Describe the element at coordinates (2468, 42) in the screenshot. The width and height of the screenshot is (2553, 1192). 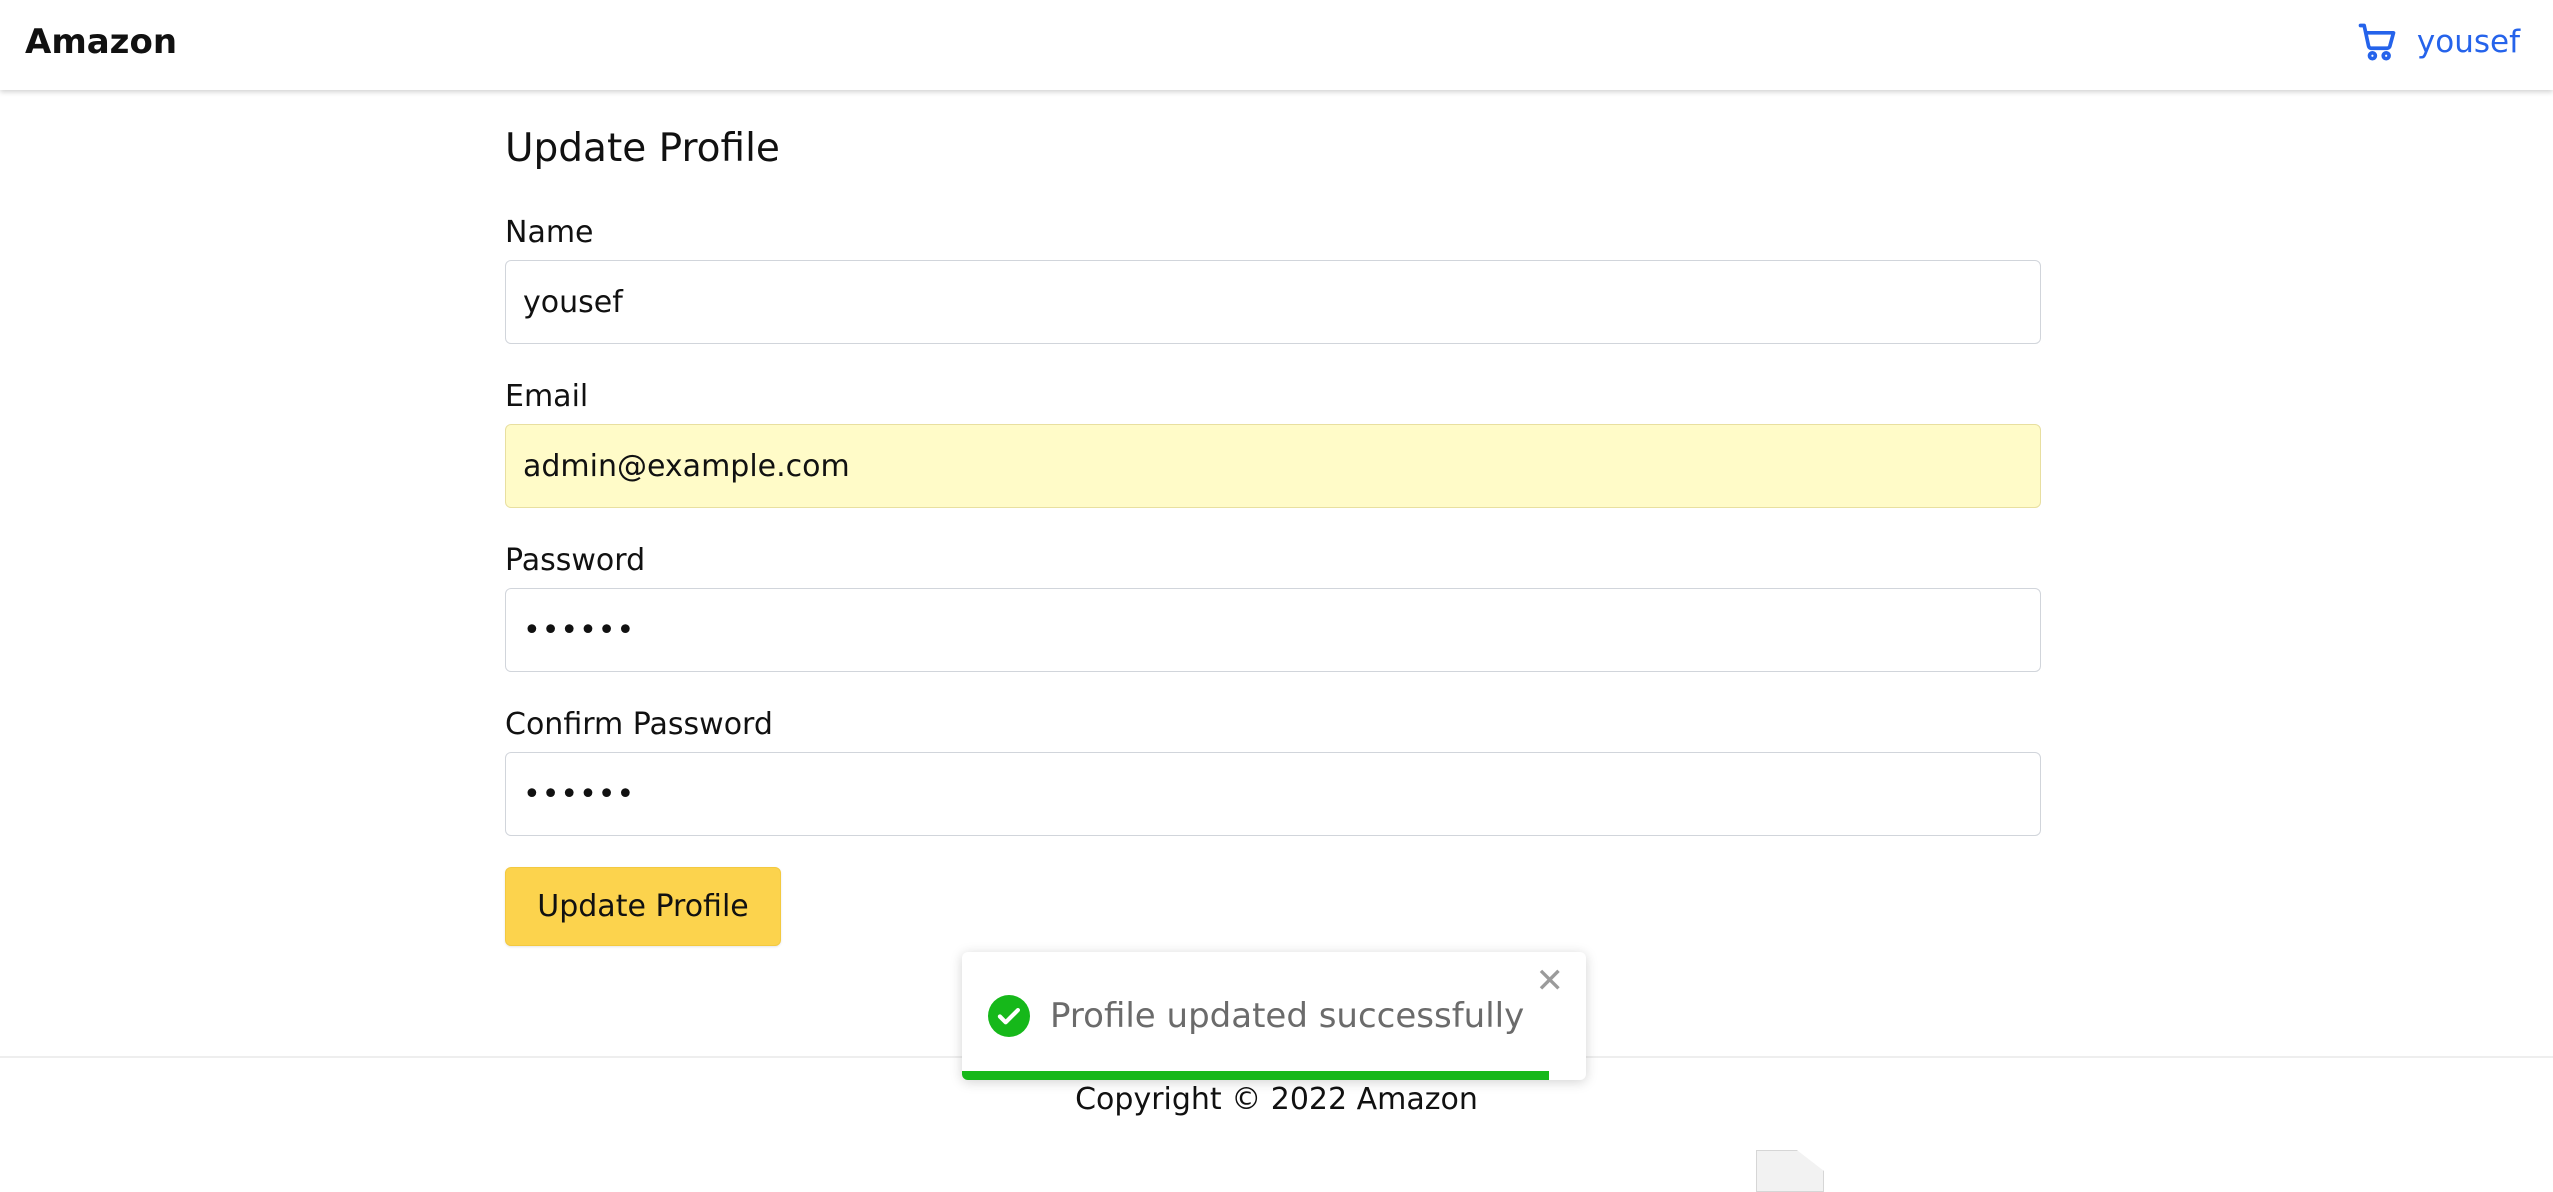
I see `username-link: yousef` at that location.